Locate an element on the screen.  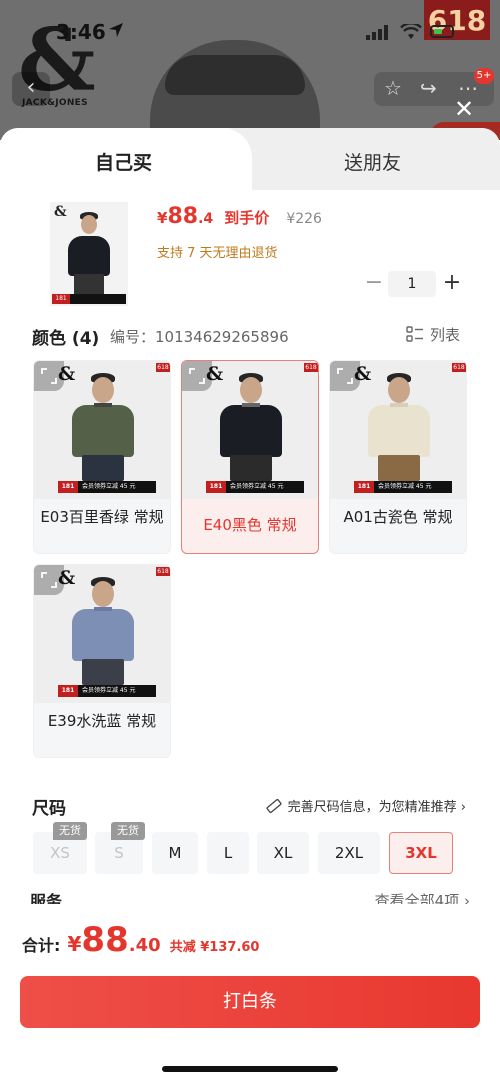
color-swatch-e39: & 618 181 会员领券立减 45 元 E39水洗蓝 常规 is located at coordinates (102, 661).